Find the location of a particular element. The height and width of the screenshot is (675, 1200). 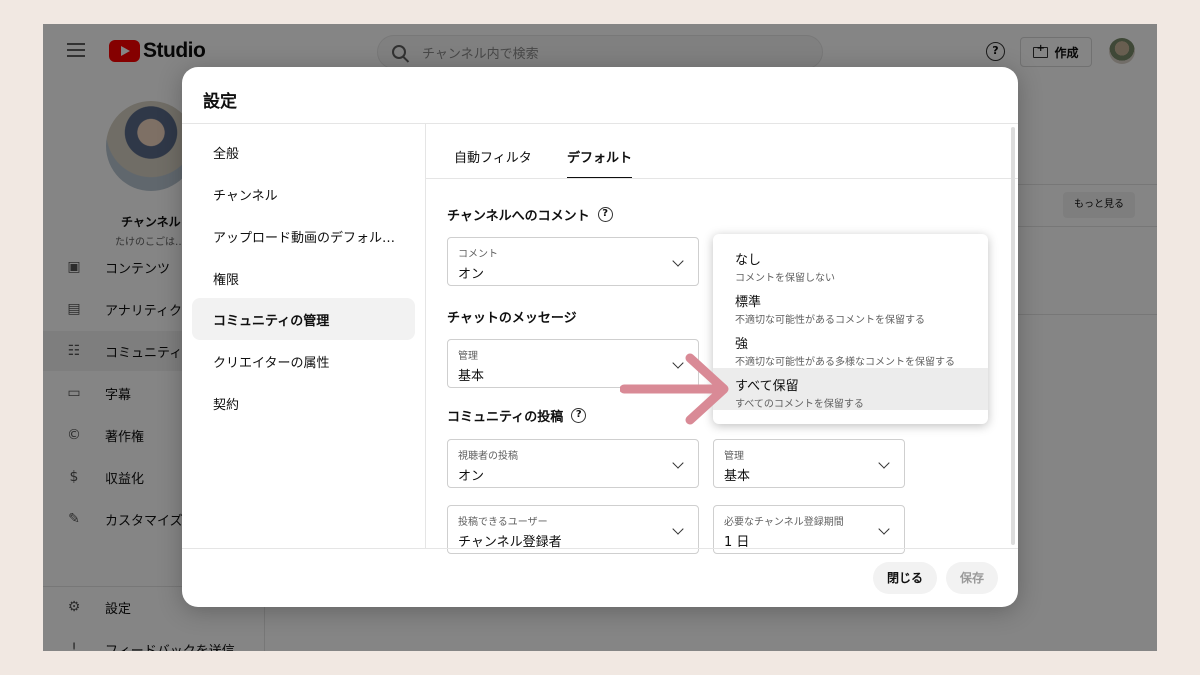

dropdown-option-hold-all: すべて保留 すべてのコメントを保留する is located at coordinates (850, 389).